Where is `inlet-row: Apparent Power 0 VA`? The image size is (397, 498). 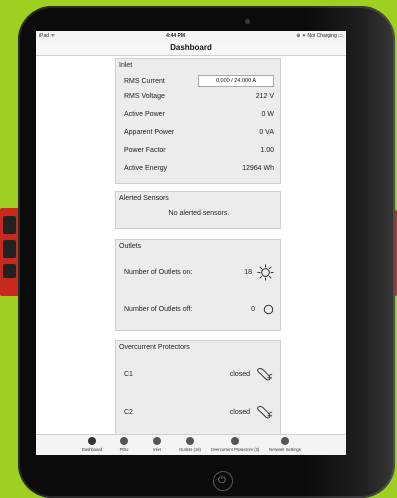
inlet-row: Apparent Power 0 VA is located at coordinates (199, 132).